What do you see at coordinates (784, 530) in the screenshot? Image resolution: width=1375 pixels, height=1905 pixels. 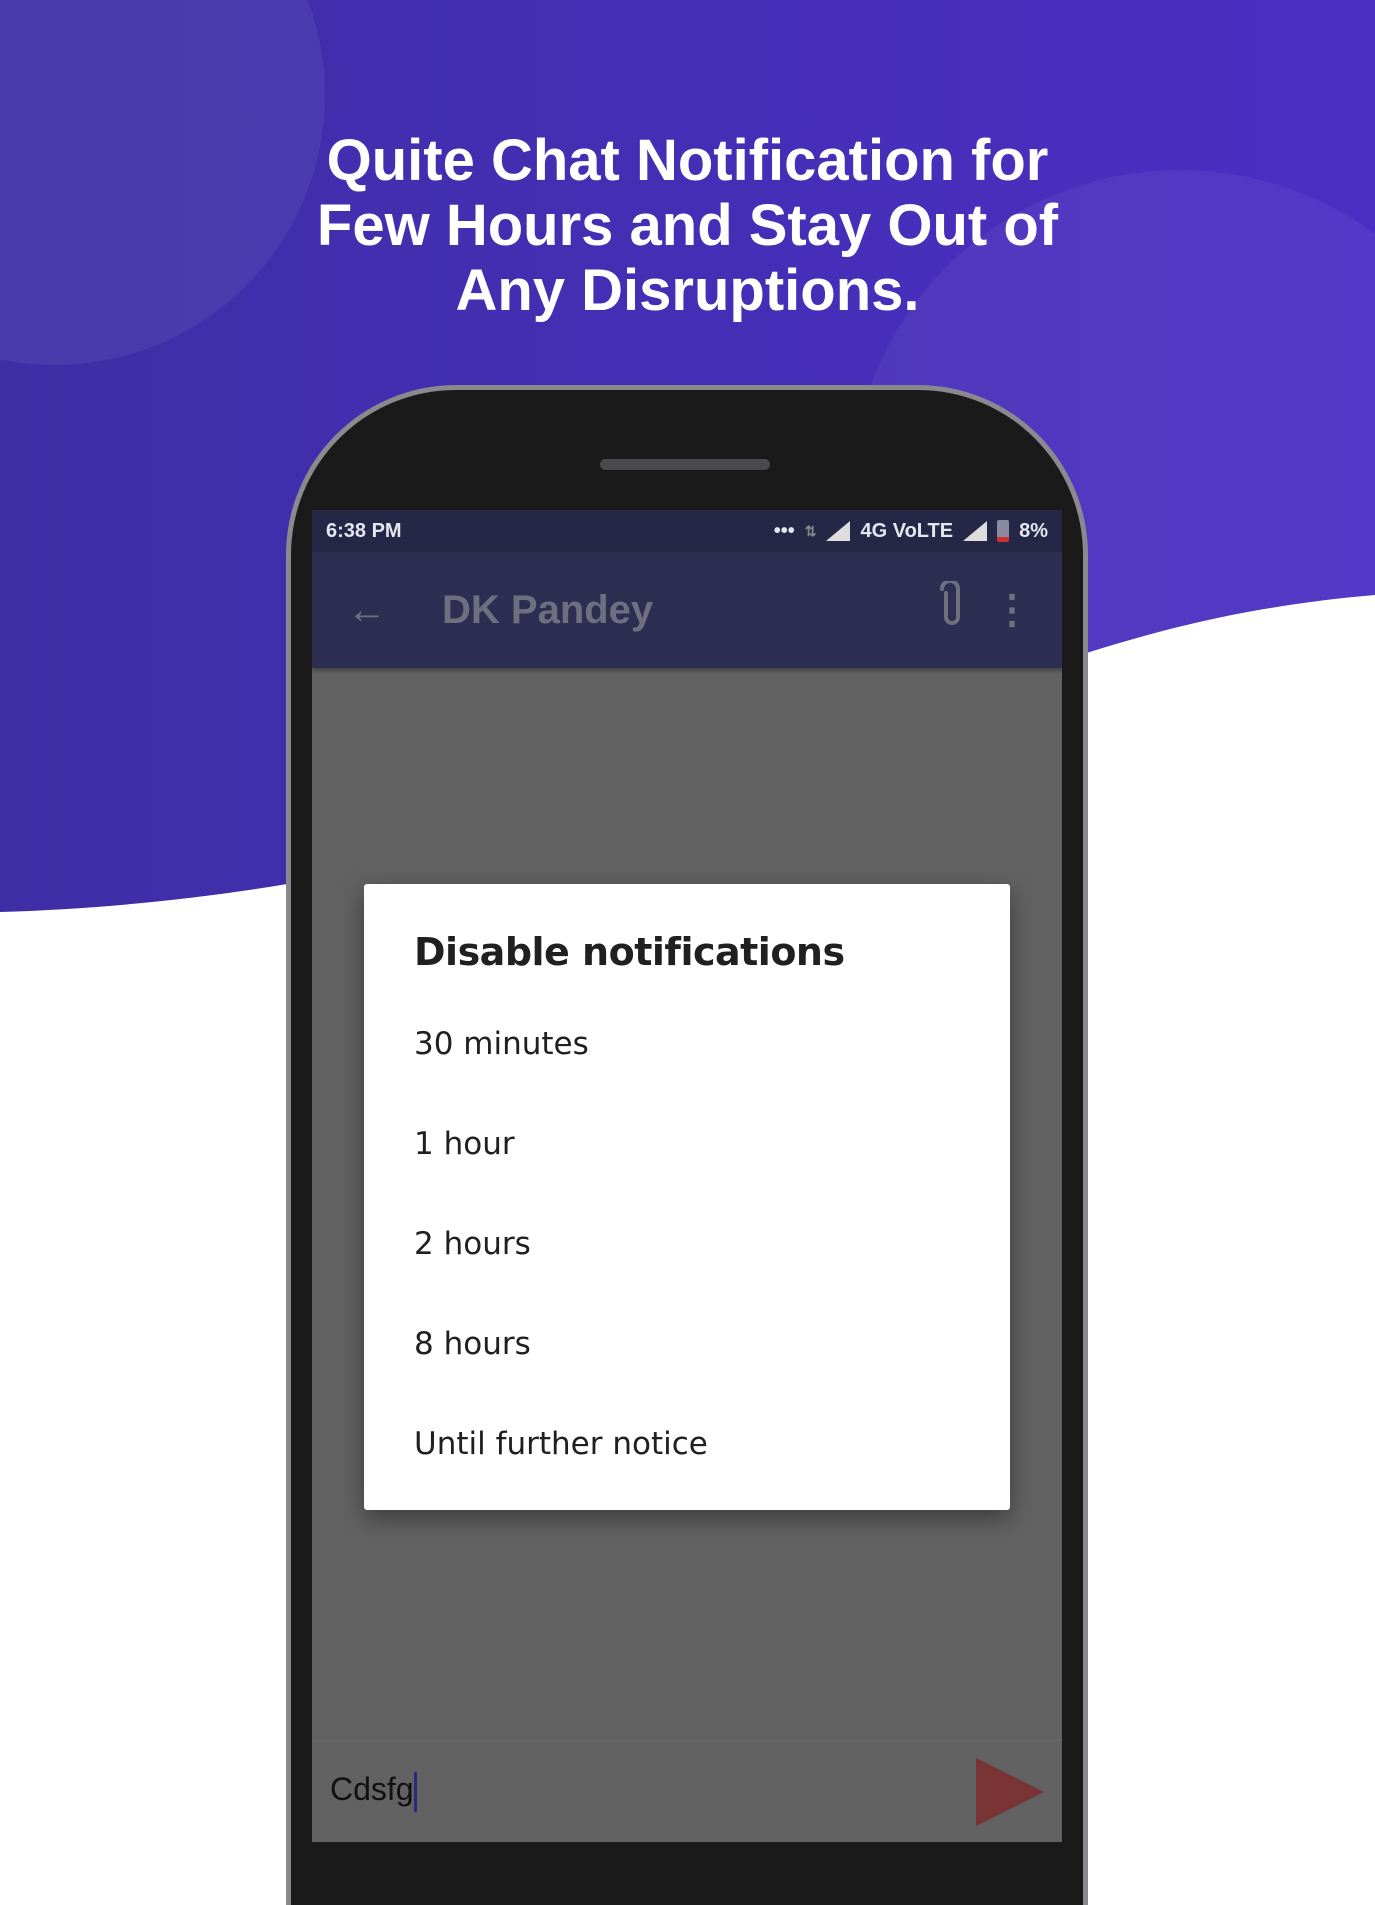 I see `more-notifications-icon: •••` at bounding box center [784, 530].